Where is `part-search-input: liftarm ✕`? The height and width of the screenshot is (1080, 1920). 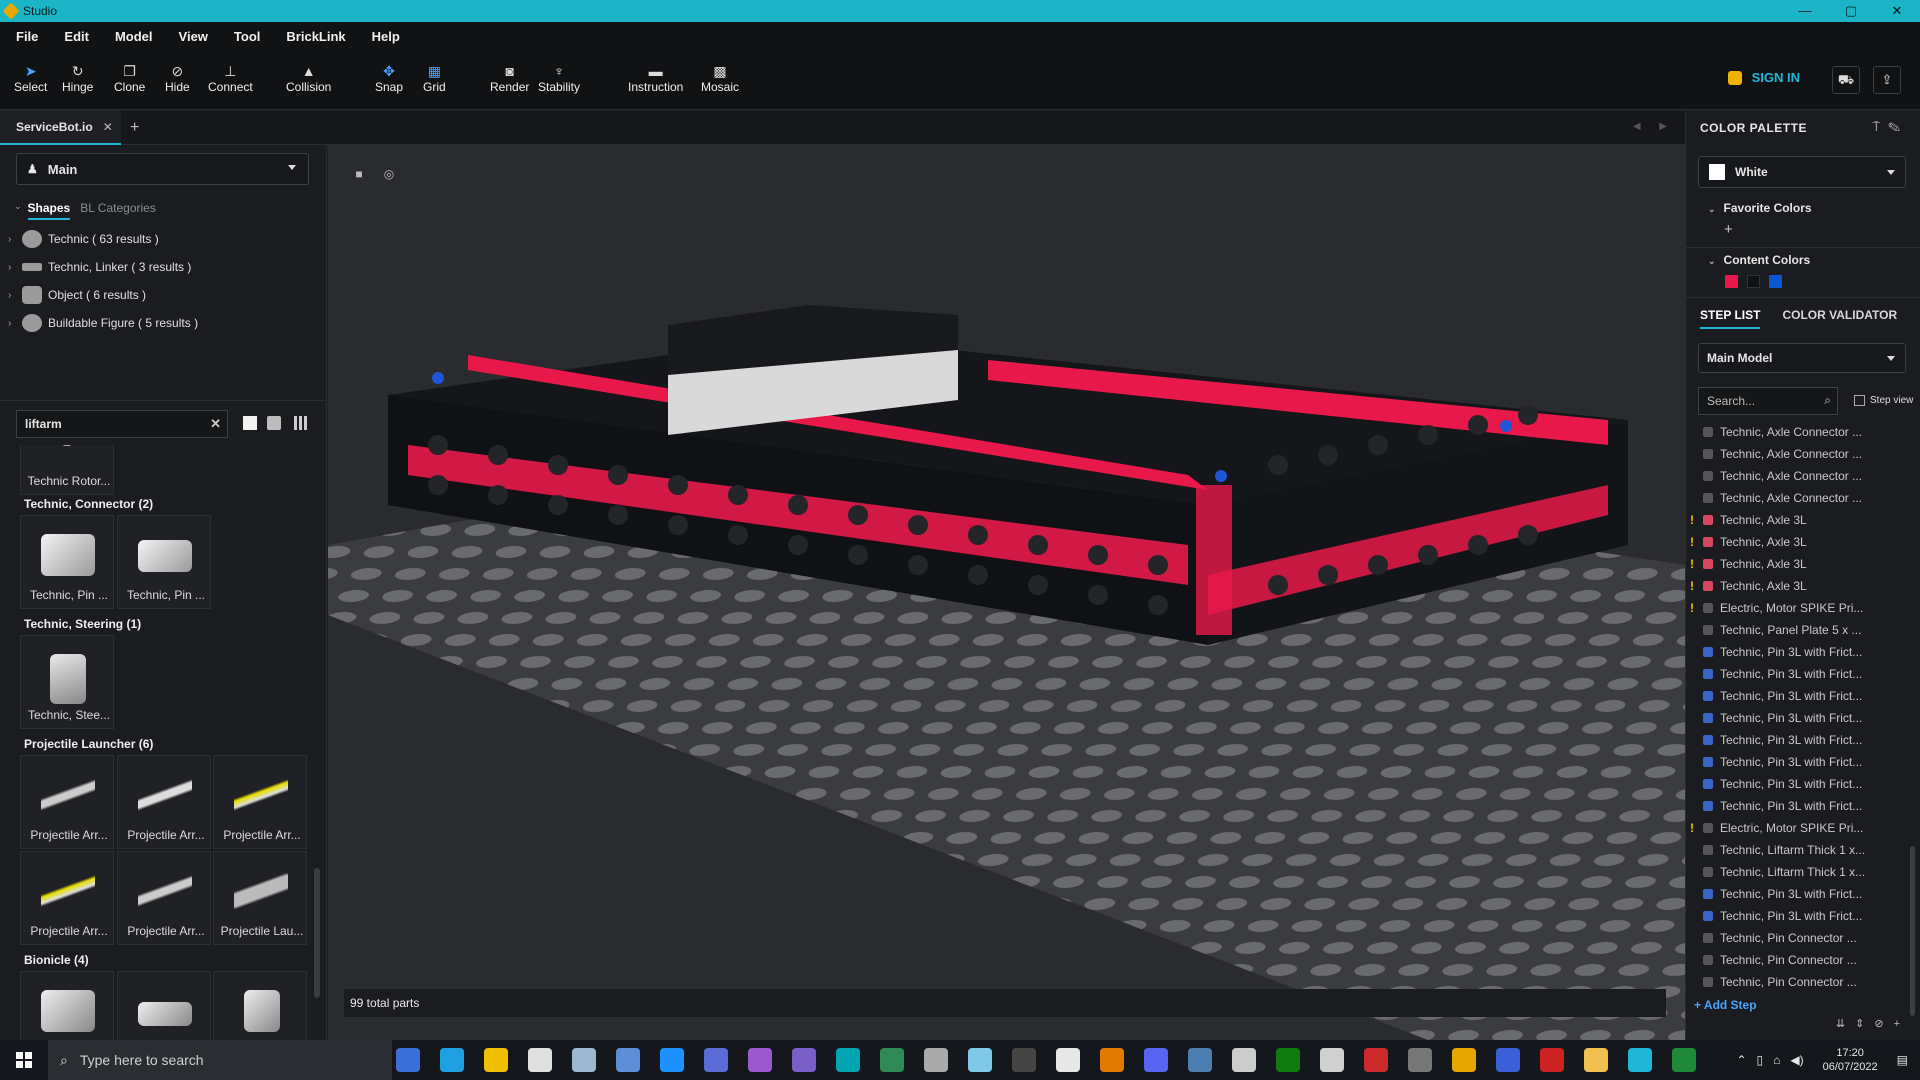 part-search-input: liftarm ✕ is located at coordinates (122, 424).